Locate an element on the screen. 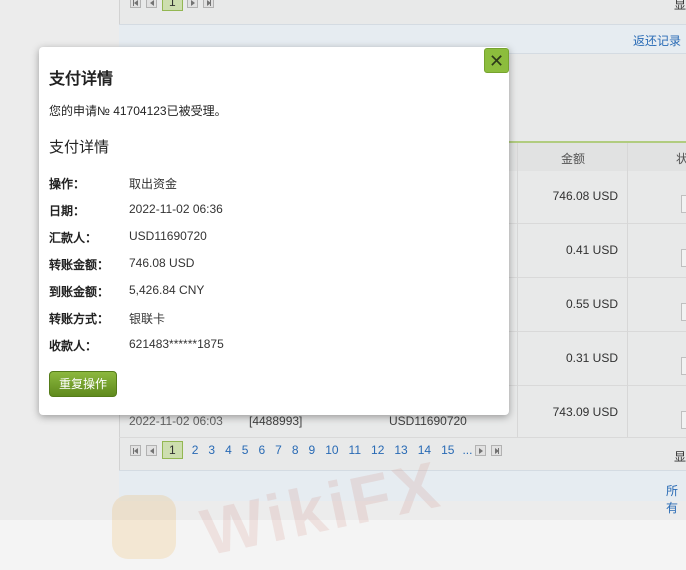 Image resolution: width=686 pixels, height=570 pixels. detail-label: 收款人： is located at coordinates (73, 346).